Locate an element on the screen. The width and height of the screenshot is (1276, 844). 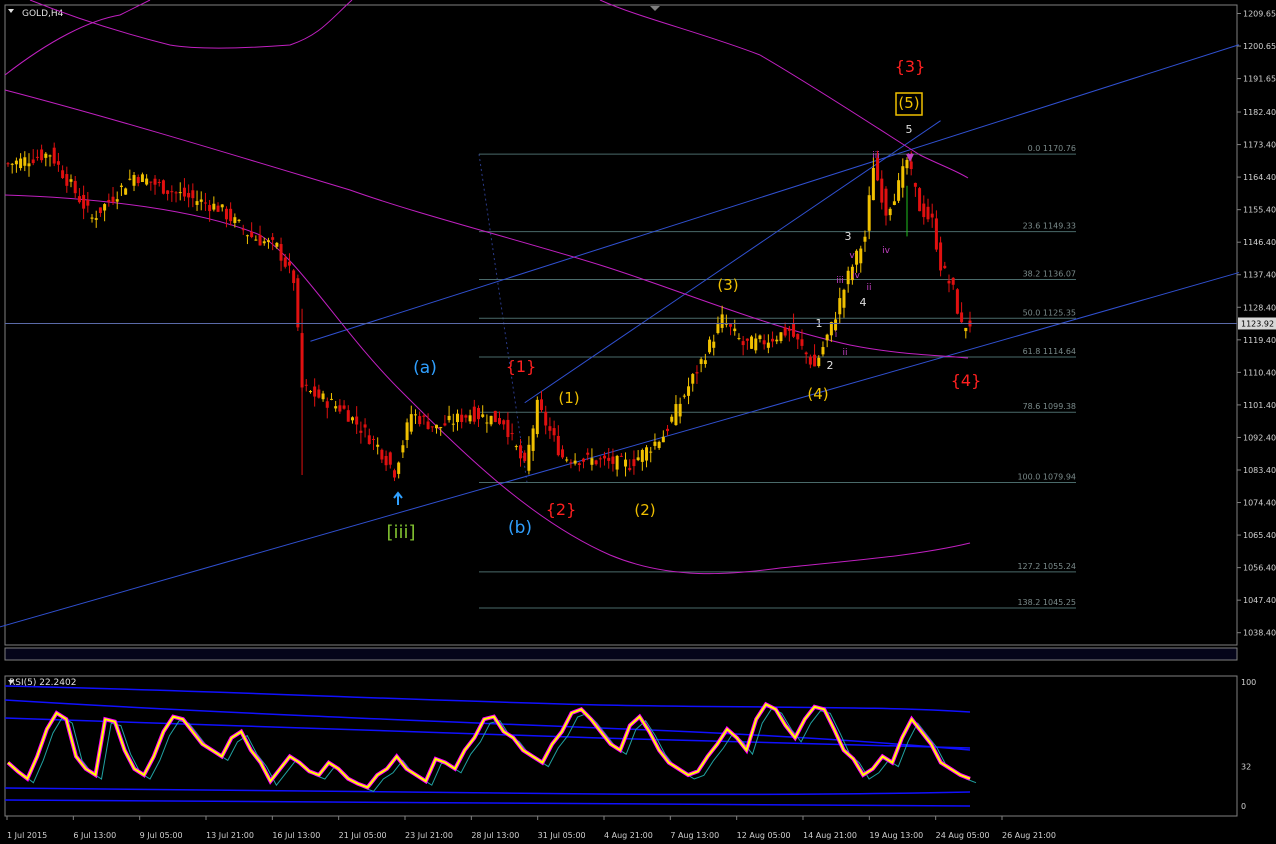
wave-label: (5) is located at coordinates (908, 103).